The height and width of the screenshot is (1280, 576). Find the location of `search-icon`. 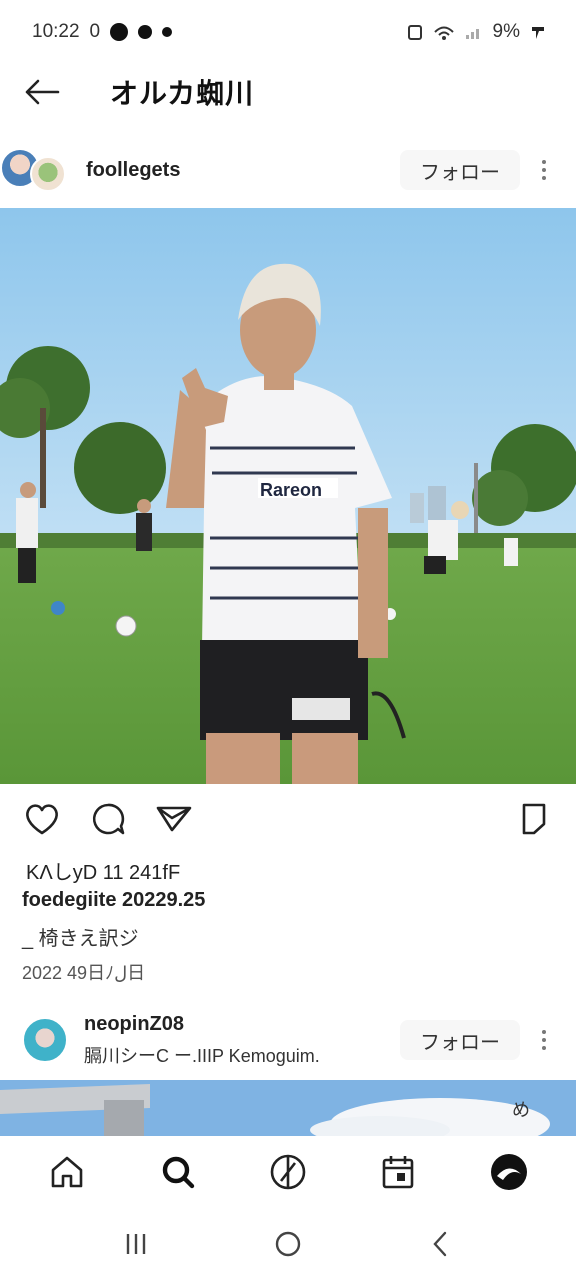

search-icon is located at coordinates (178, 1172).